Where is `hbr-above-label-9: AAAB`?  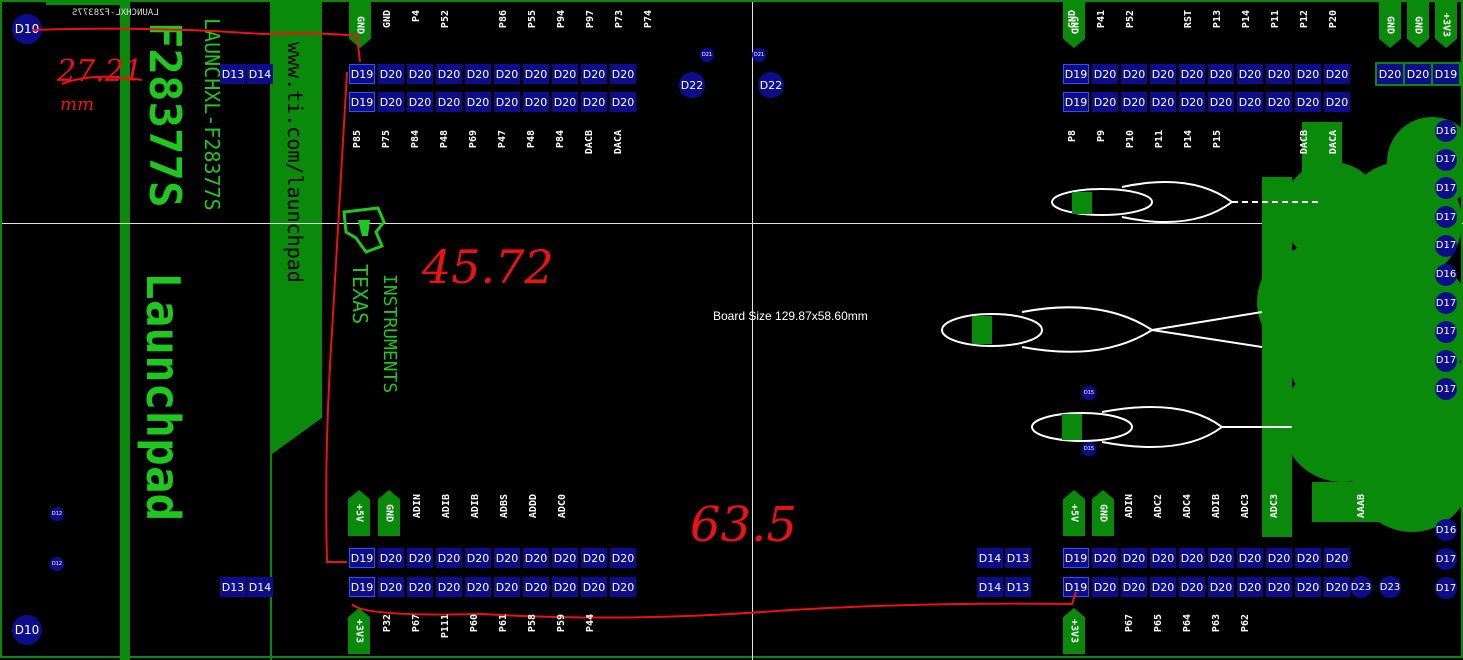
hbr-above-label-9: AAAB is located at coordinates (1361, 506).